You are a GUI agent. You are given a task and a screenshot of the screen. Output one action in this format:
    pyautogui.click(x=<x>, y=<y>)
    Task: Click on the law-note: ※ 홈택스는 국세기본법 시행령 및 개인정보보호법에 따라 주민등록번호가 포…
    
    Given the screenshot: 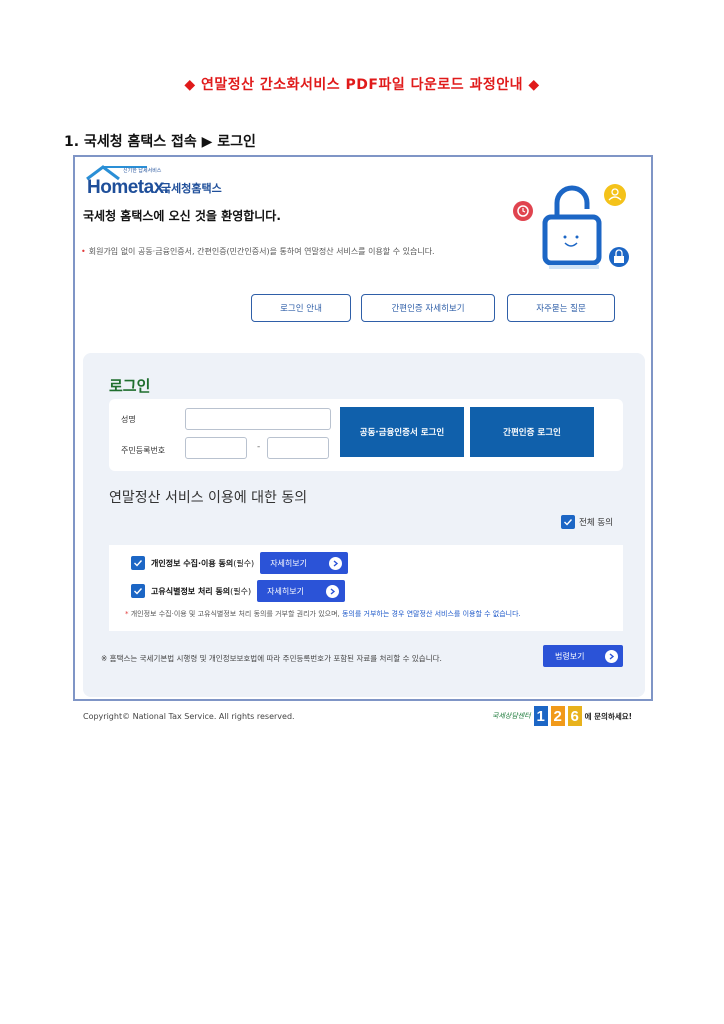 What is the action you would take?
    pyautogui.click(x=271, y=658)
    